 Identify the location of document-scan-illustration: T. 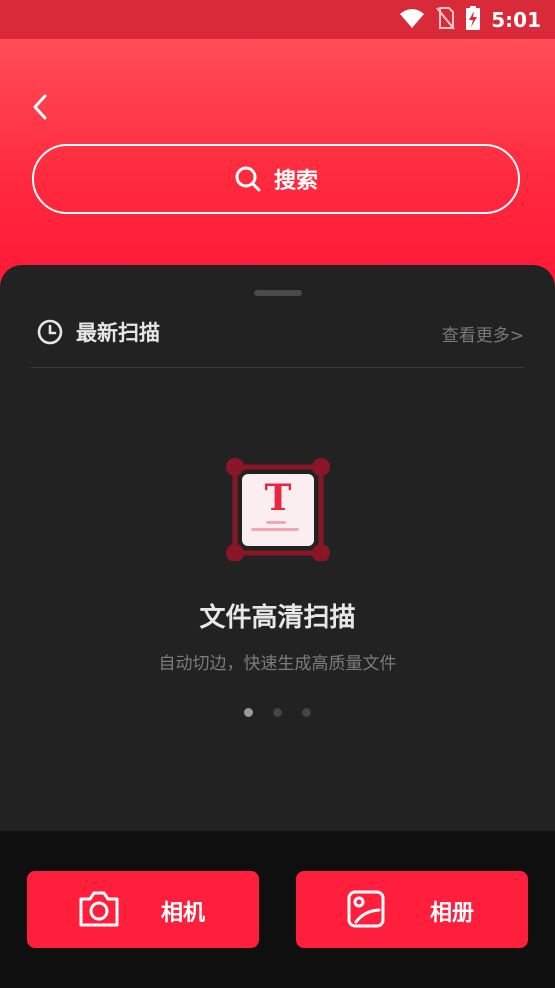
(278, 509).